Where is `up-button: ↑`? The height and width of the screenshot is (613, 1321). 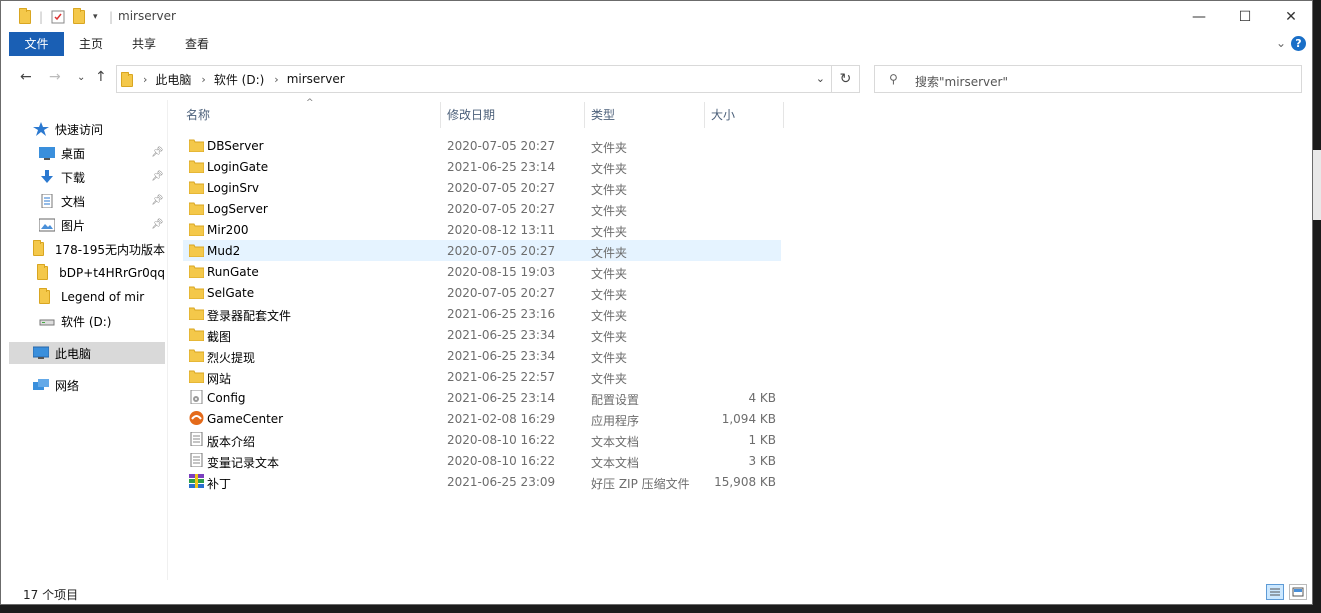 up-button: ↑ is located at coordinates (101, 77).